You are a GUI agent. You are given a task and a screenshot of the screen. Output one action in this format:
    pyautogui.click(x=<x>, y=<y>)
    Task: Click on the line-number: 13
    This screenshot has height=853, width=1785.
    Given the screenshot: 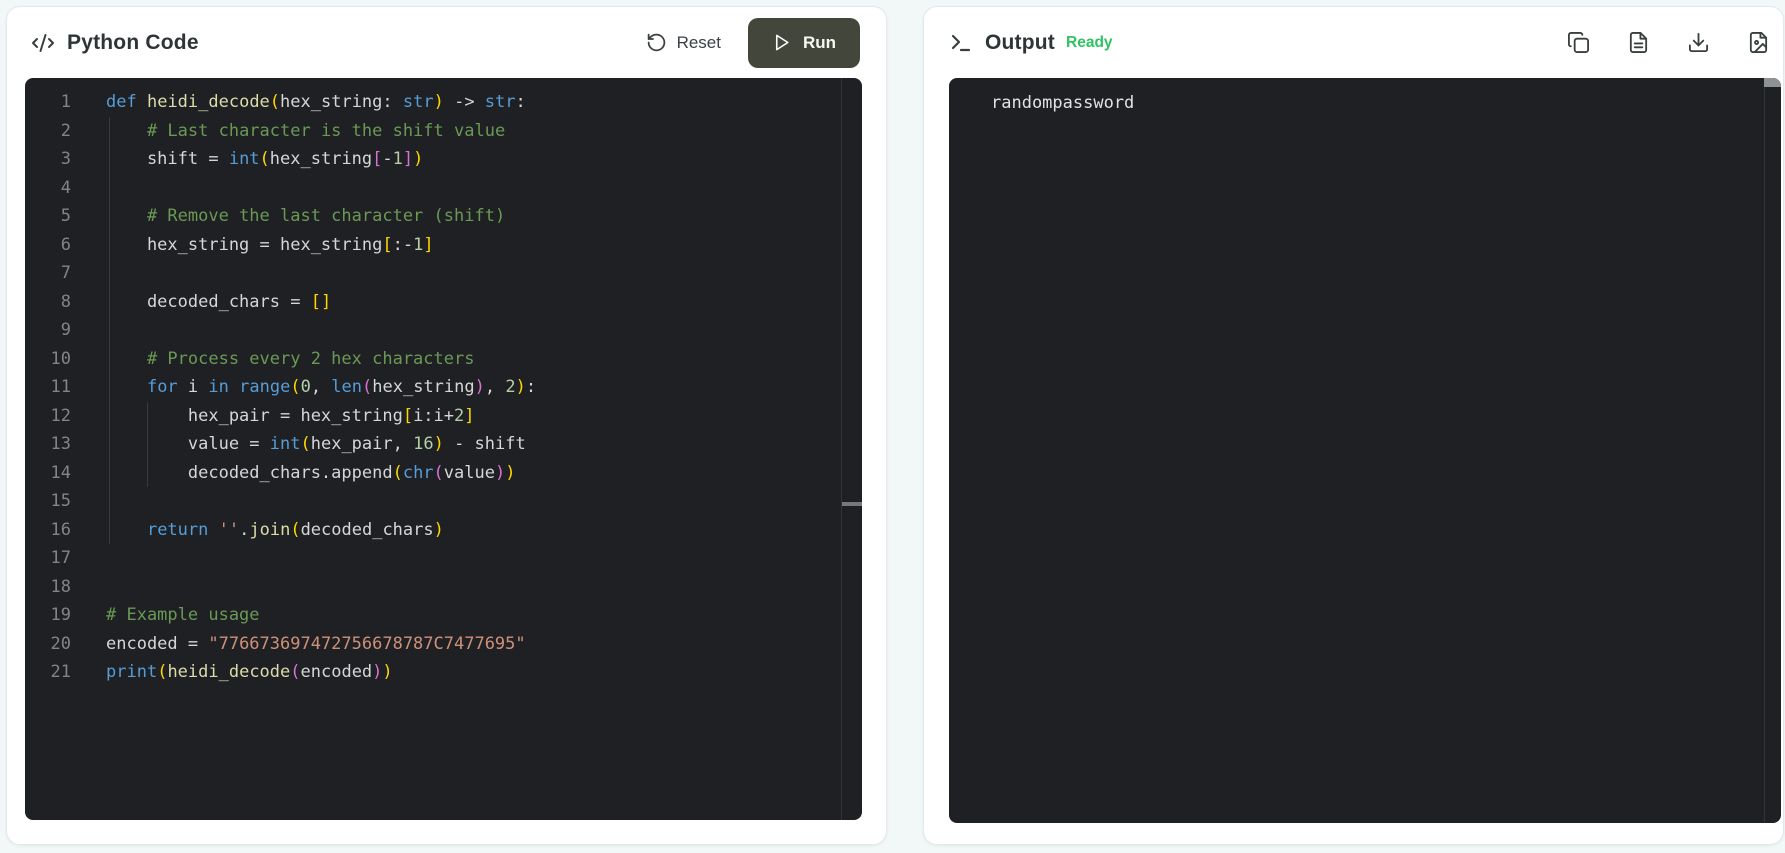 What is the action you would take?
    pyautogui.click(x=60, y=444)
    